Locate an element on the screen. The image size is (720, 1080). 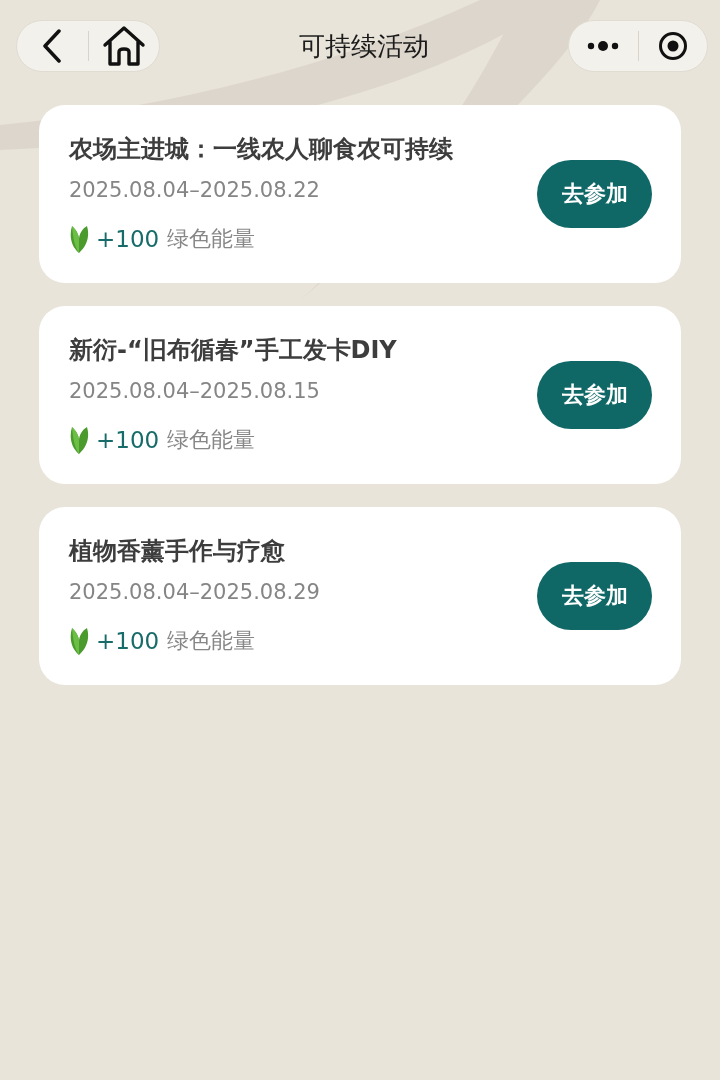
activity-dates: 2025.08.04–2025.08.22 is located at coordinates (195, 190).